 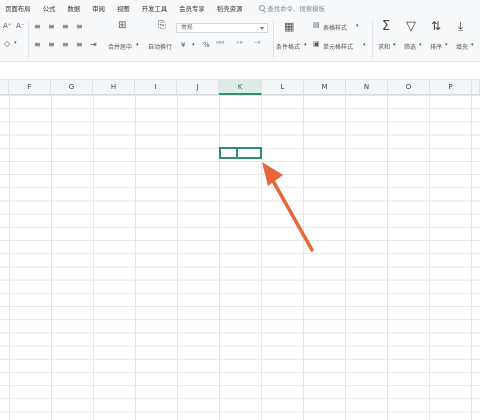 What do you see at coordinates (272, 174) in the screenshot?
I see `arrow-head` at bounding box center [272, 174].